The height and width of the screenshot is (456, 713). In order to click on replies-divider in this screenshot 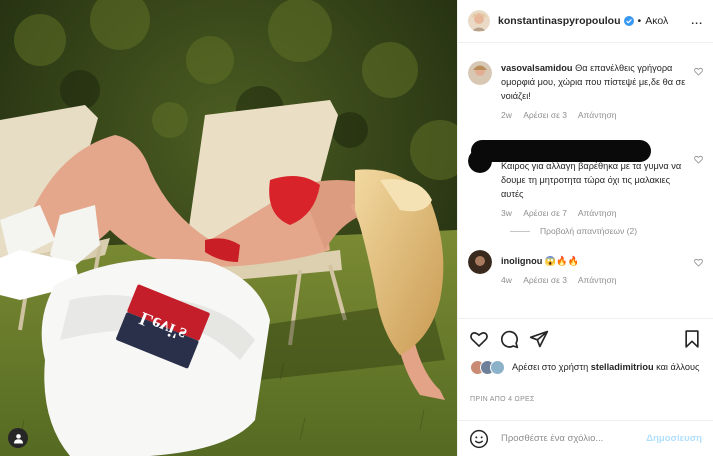, I will do `click(520, 231)`.